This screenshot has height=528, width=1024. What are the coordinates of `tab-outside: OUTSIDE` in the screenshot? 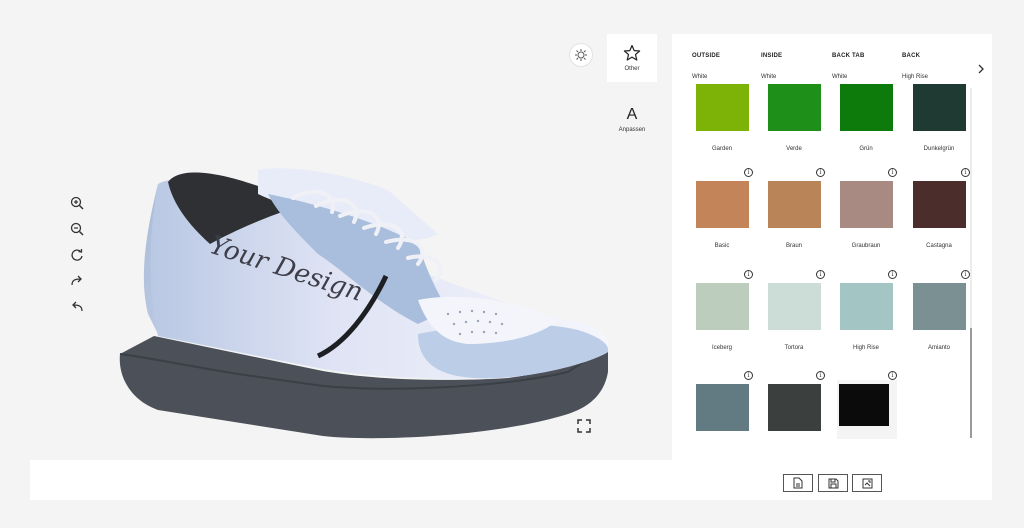 It's located at (706, 56).